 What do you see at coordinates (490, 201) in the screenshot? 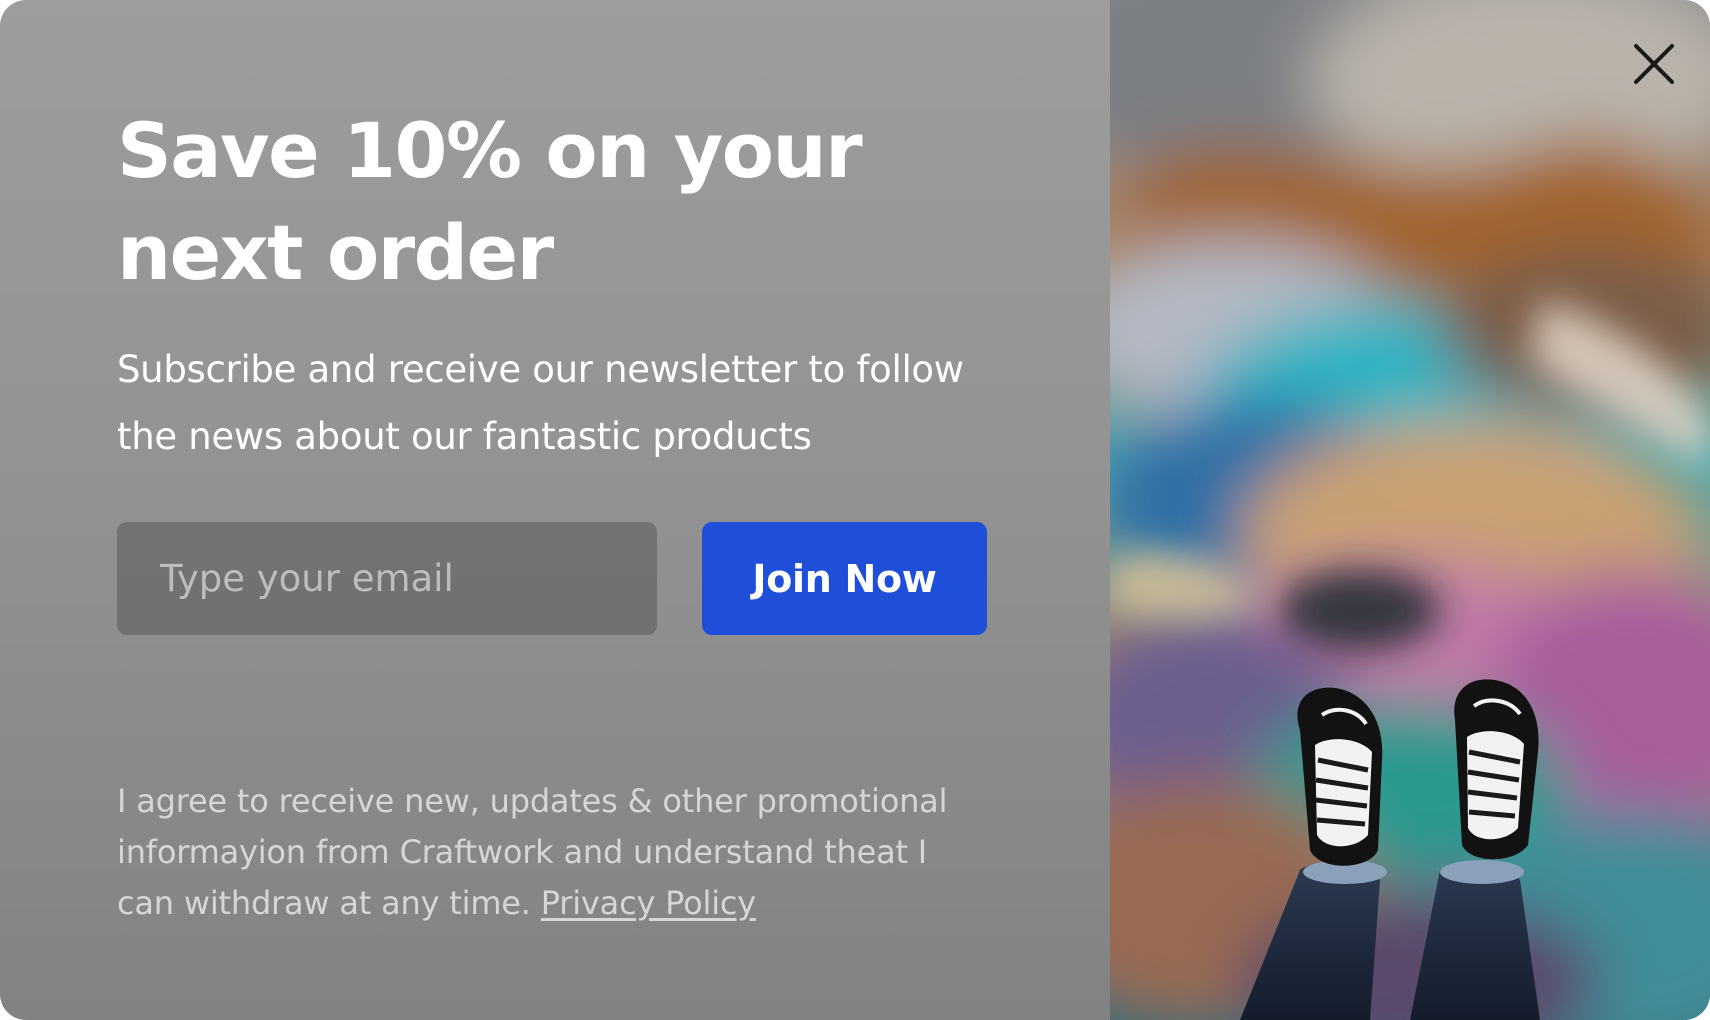
I see `popup-headline: Save 10% on your next order` at bounding box center [490, 201].